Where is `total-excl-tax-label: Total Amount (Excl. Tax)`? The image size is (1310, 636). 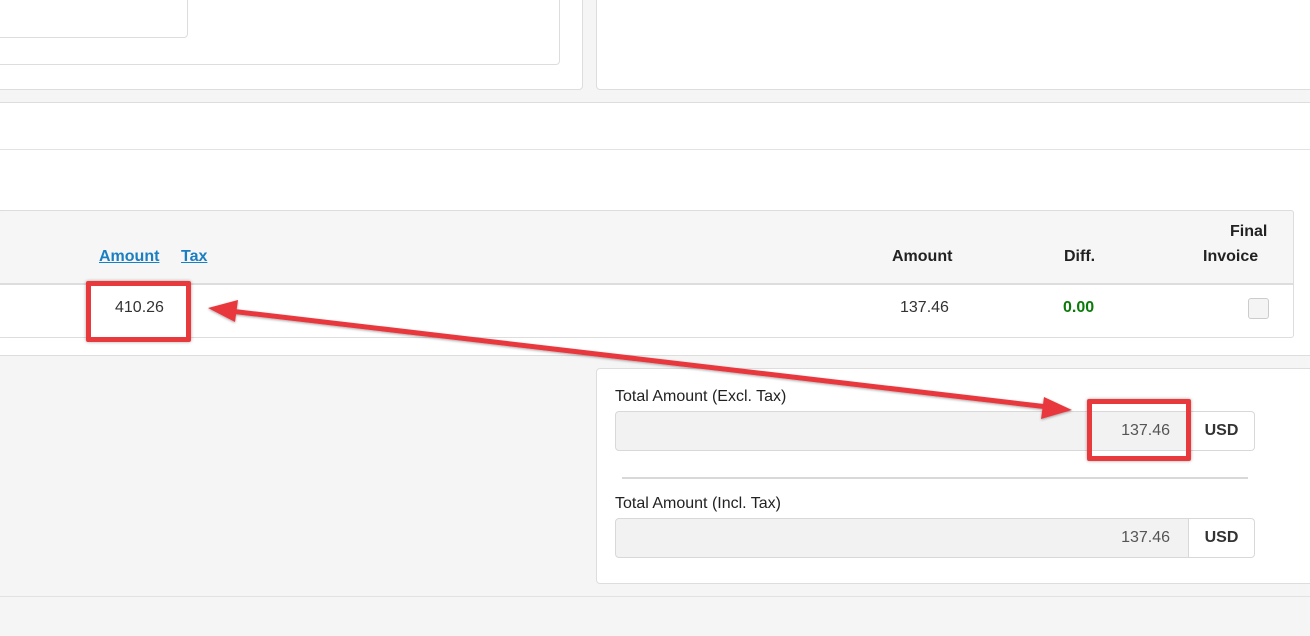
total-excl-tax-label: Total Amount (Excl. Tax) is located at coordinates (701, 396).